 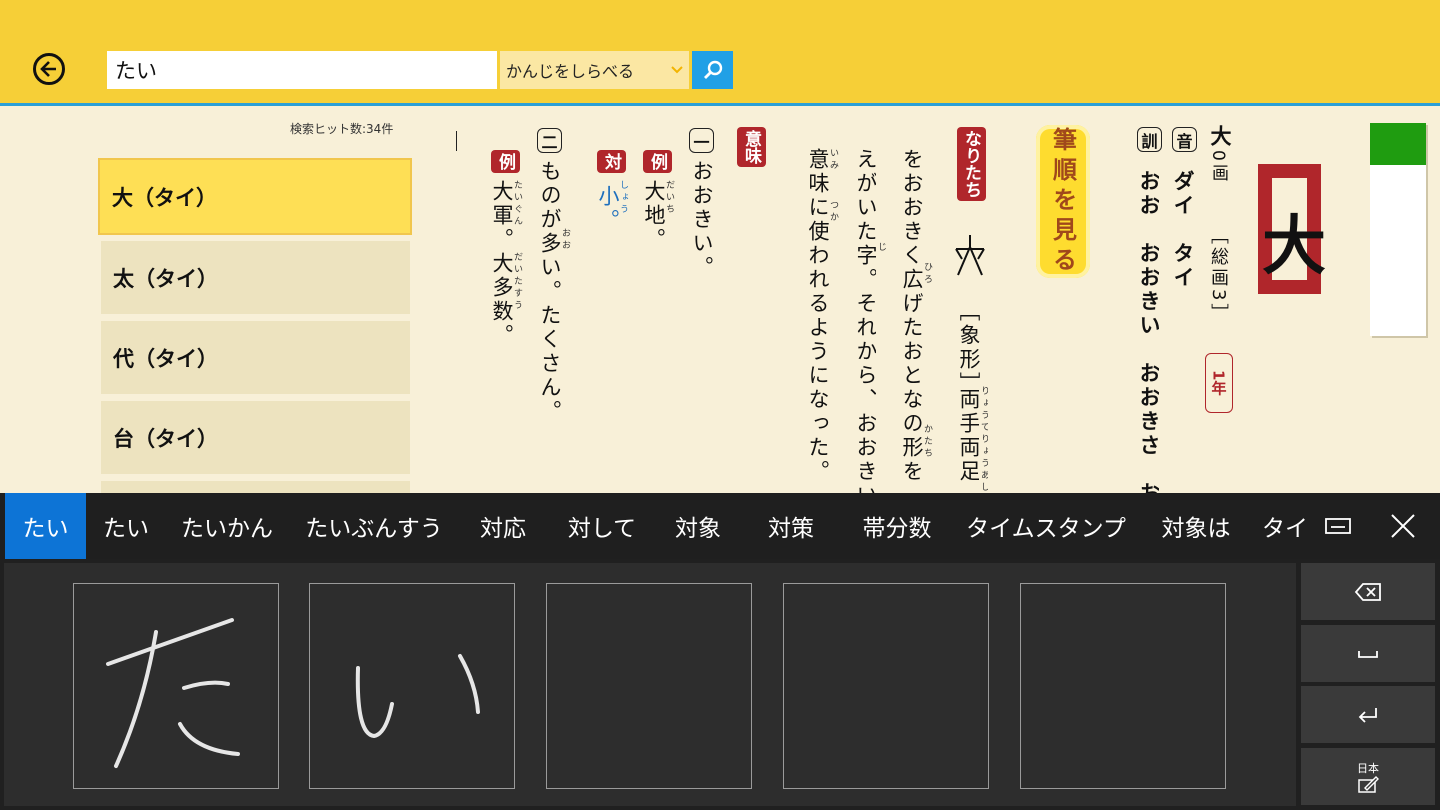 I want to click on handwritten-stroke-i, so click(x=417, y=696).